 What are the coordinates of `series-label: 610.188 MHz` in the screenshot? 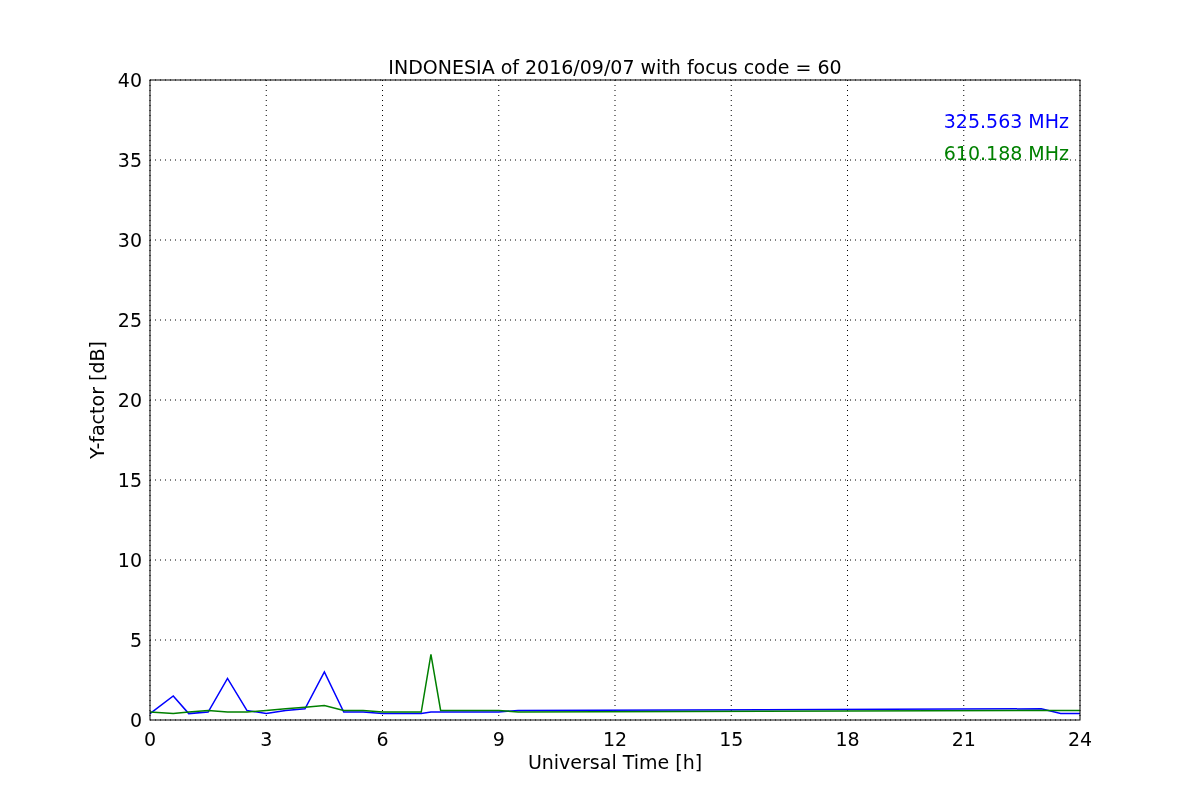 It's located at (1006, 153).